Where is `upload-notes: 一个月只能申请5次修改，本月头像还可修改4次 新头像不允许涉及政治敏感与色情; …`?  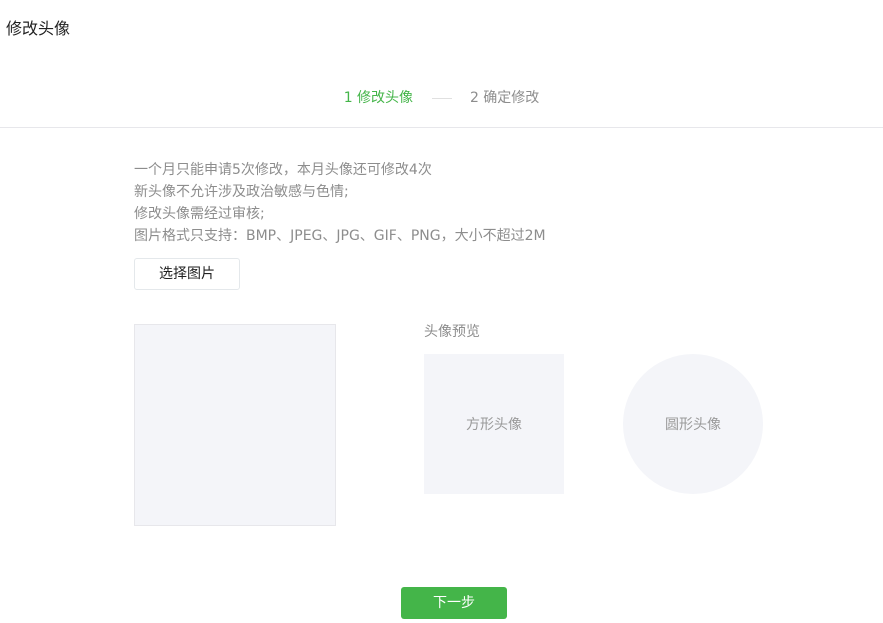 upload-notes: 一个月只能申请5次修改，本月头像还可修改4次 新头像不允许涉及政治敏感与色情; … is located at coordinates (340, 203).